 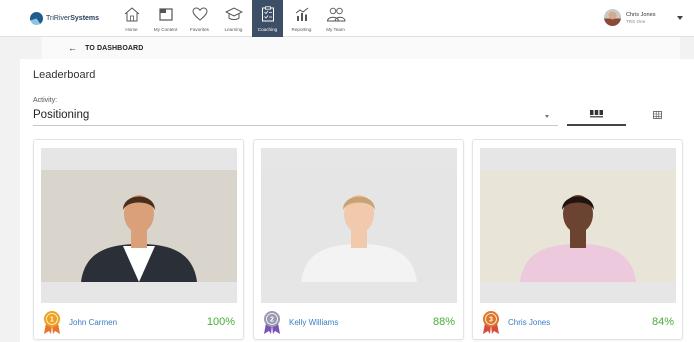 What do you see at coordinates (361, 48) in the screenshot?
I see `back-bar: ← TO DASHBOARD` at bounding box center [361, 48].